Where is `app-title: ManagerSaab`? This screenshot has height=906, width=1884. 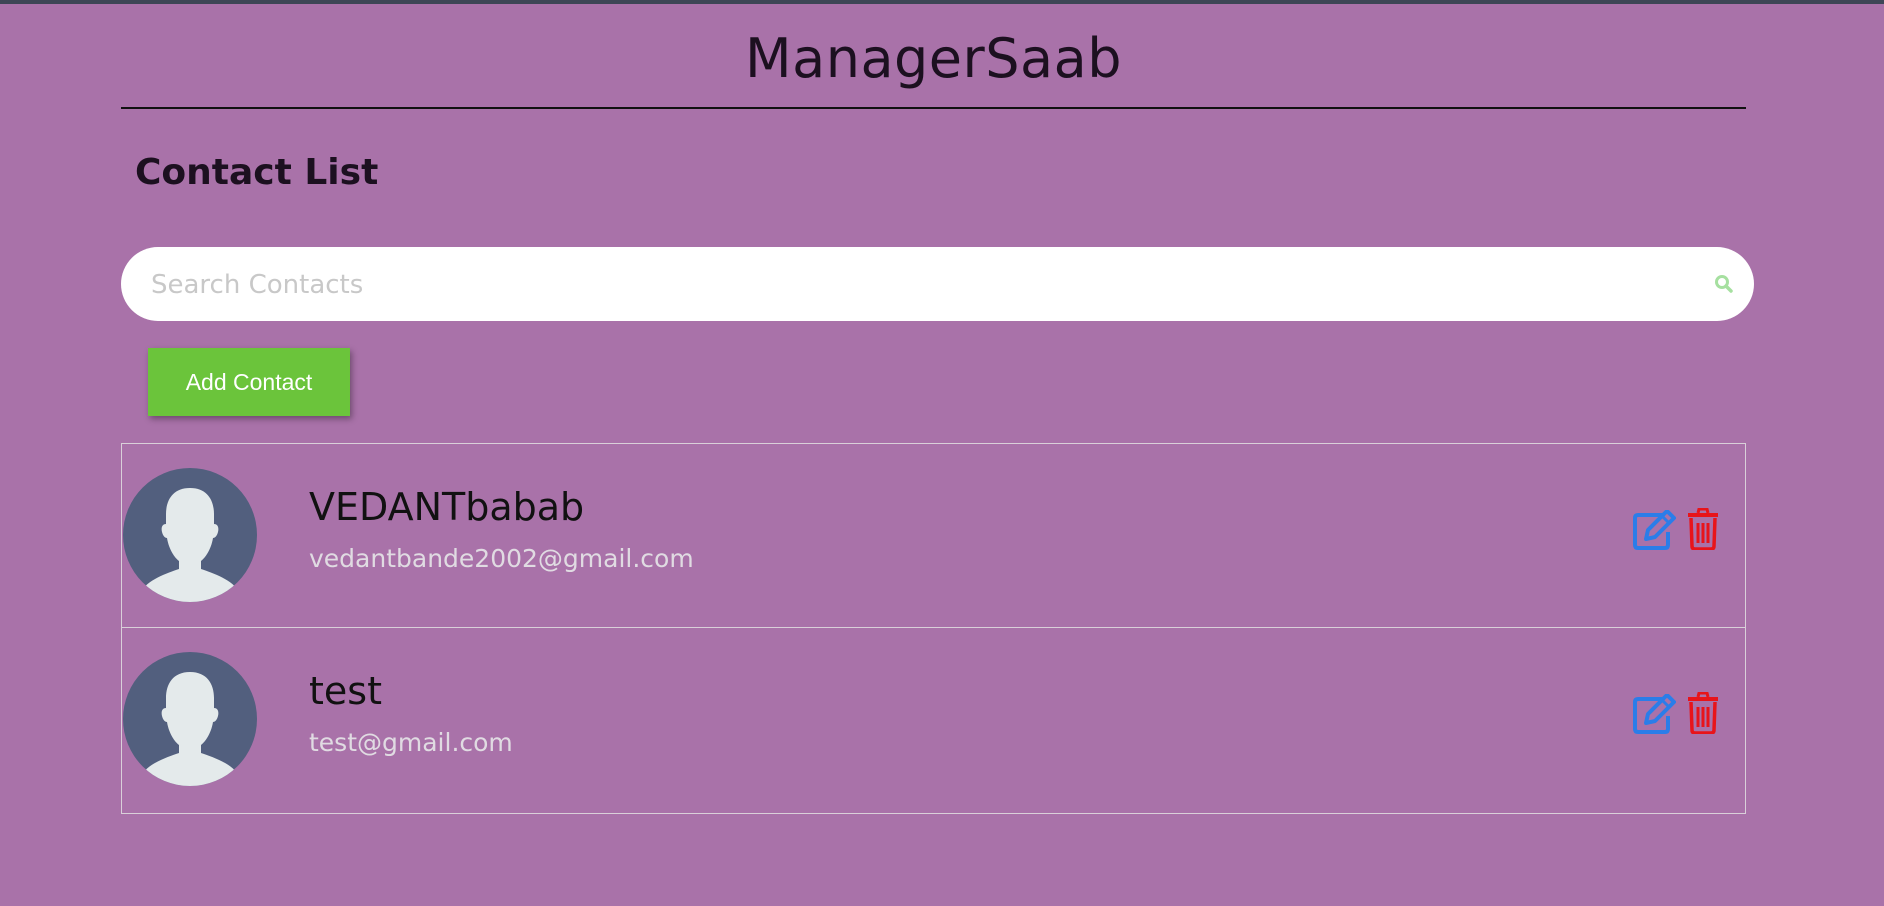 app-title: ManagerSaab is located at coordinates (933, 58).